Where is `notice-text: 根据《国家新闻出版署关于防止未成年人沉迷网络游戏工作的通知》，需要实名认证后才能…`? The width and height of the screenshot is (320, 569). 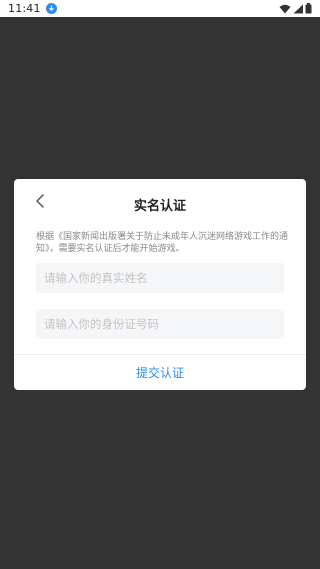
notice-text: 根据《国家新闻出版署关于防止未成年人沉迷网络游戏工作的通知》，需要实名认证后才能… is located at coordinates (162, 243).